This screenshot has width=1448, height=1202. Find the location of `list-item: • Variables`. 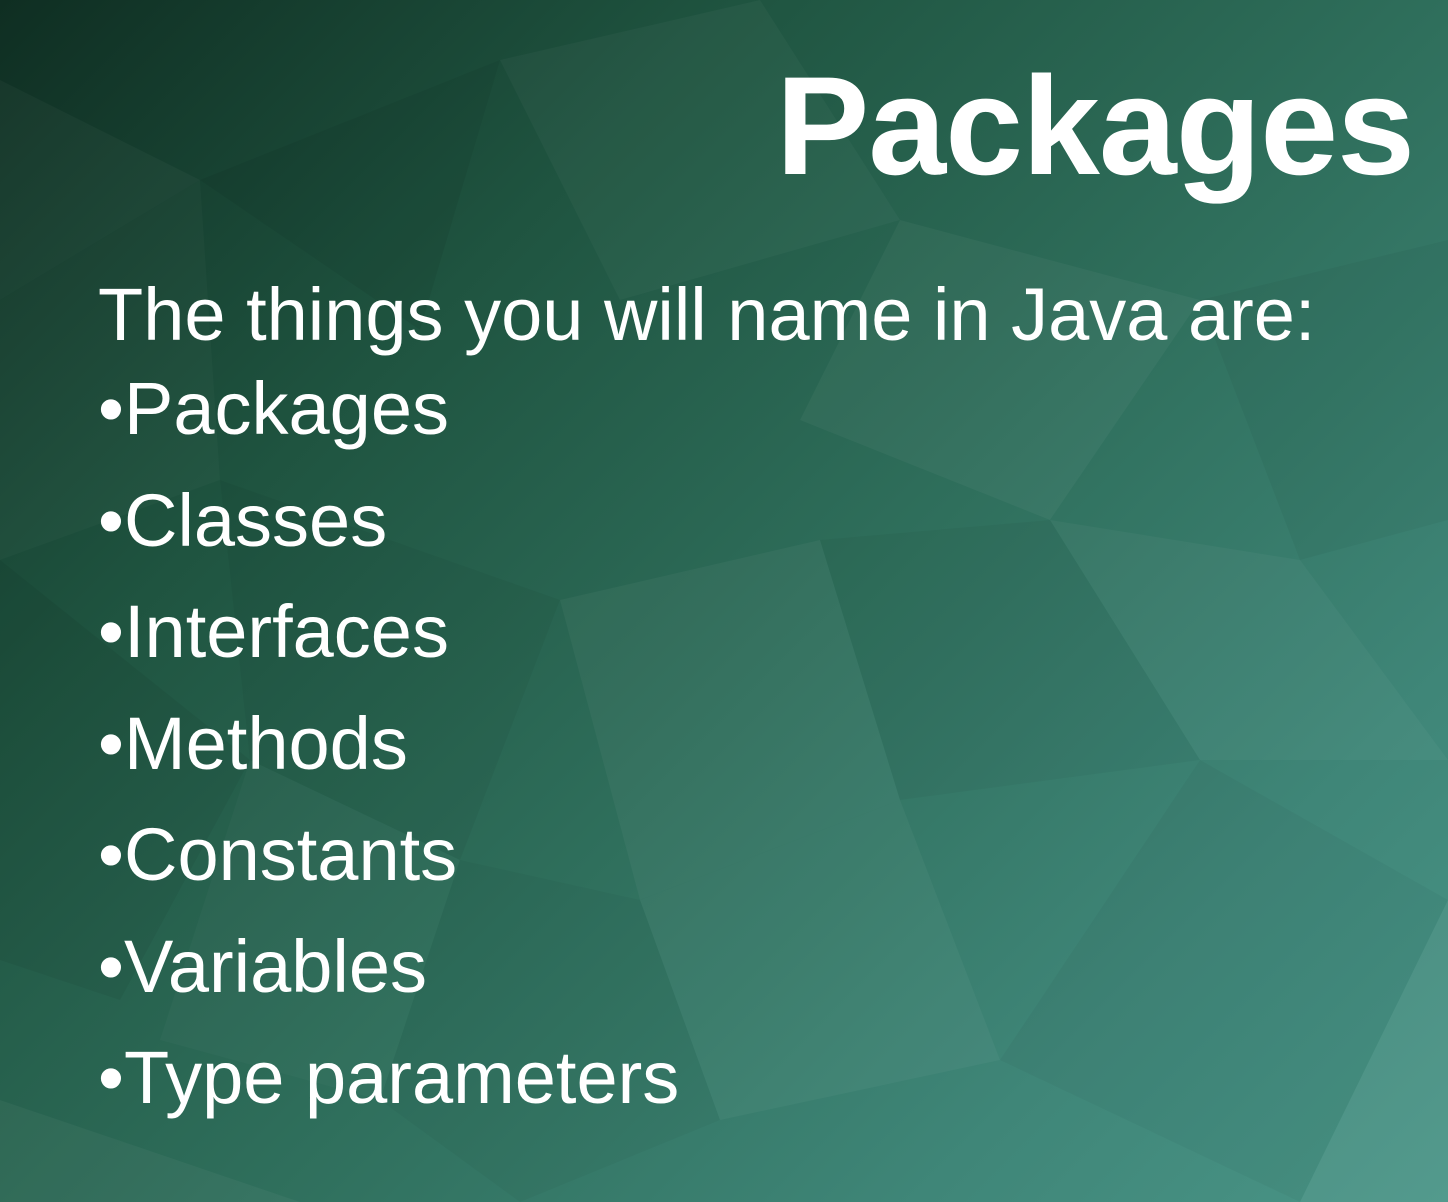

list-item: • Variables is located at coordinates (388, 983).